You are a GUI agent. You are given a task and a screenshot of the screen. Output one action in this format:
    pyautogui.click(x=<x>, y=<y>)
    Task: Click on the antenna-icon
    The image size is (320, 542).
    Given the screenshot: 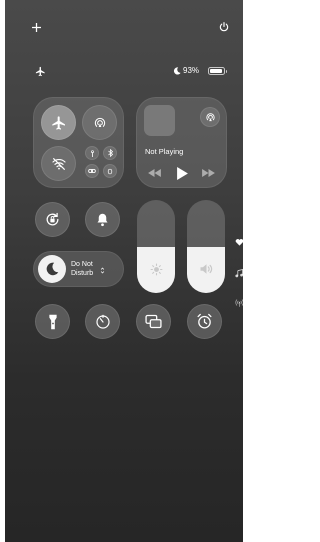 What is the action you would take?
    pyautogui.click(x=92, y=153)
    